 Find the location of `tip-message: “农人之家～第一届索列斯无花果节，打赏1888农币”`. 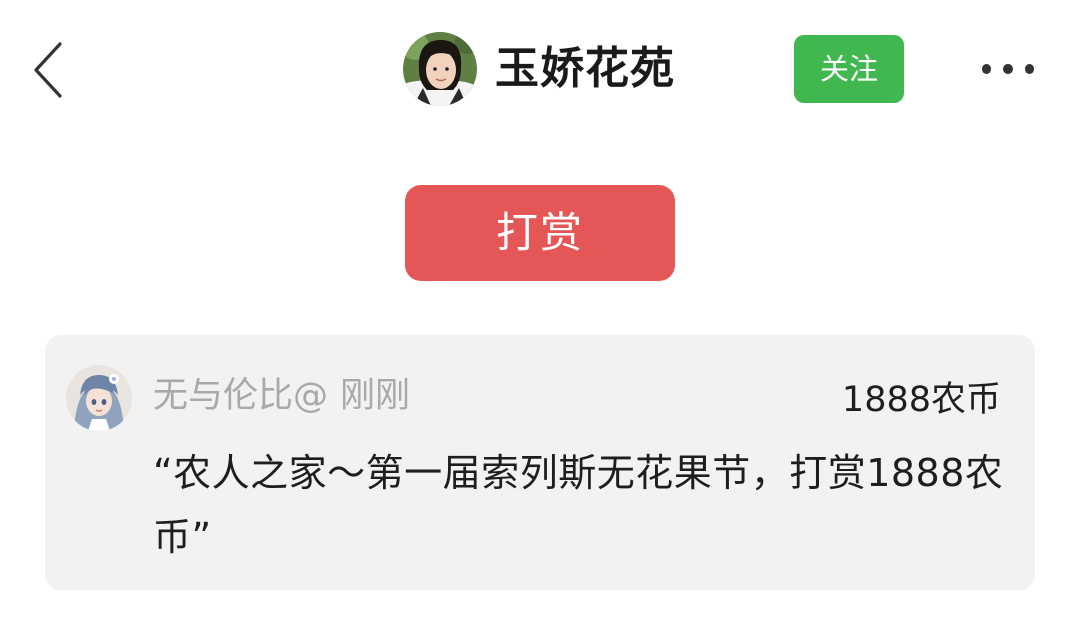

tip-message: “农人之家～第一届索列斯无花果节，打赏1888农币” is located at coordinates (578, 505).